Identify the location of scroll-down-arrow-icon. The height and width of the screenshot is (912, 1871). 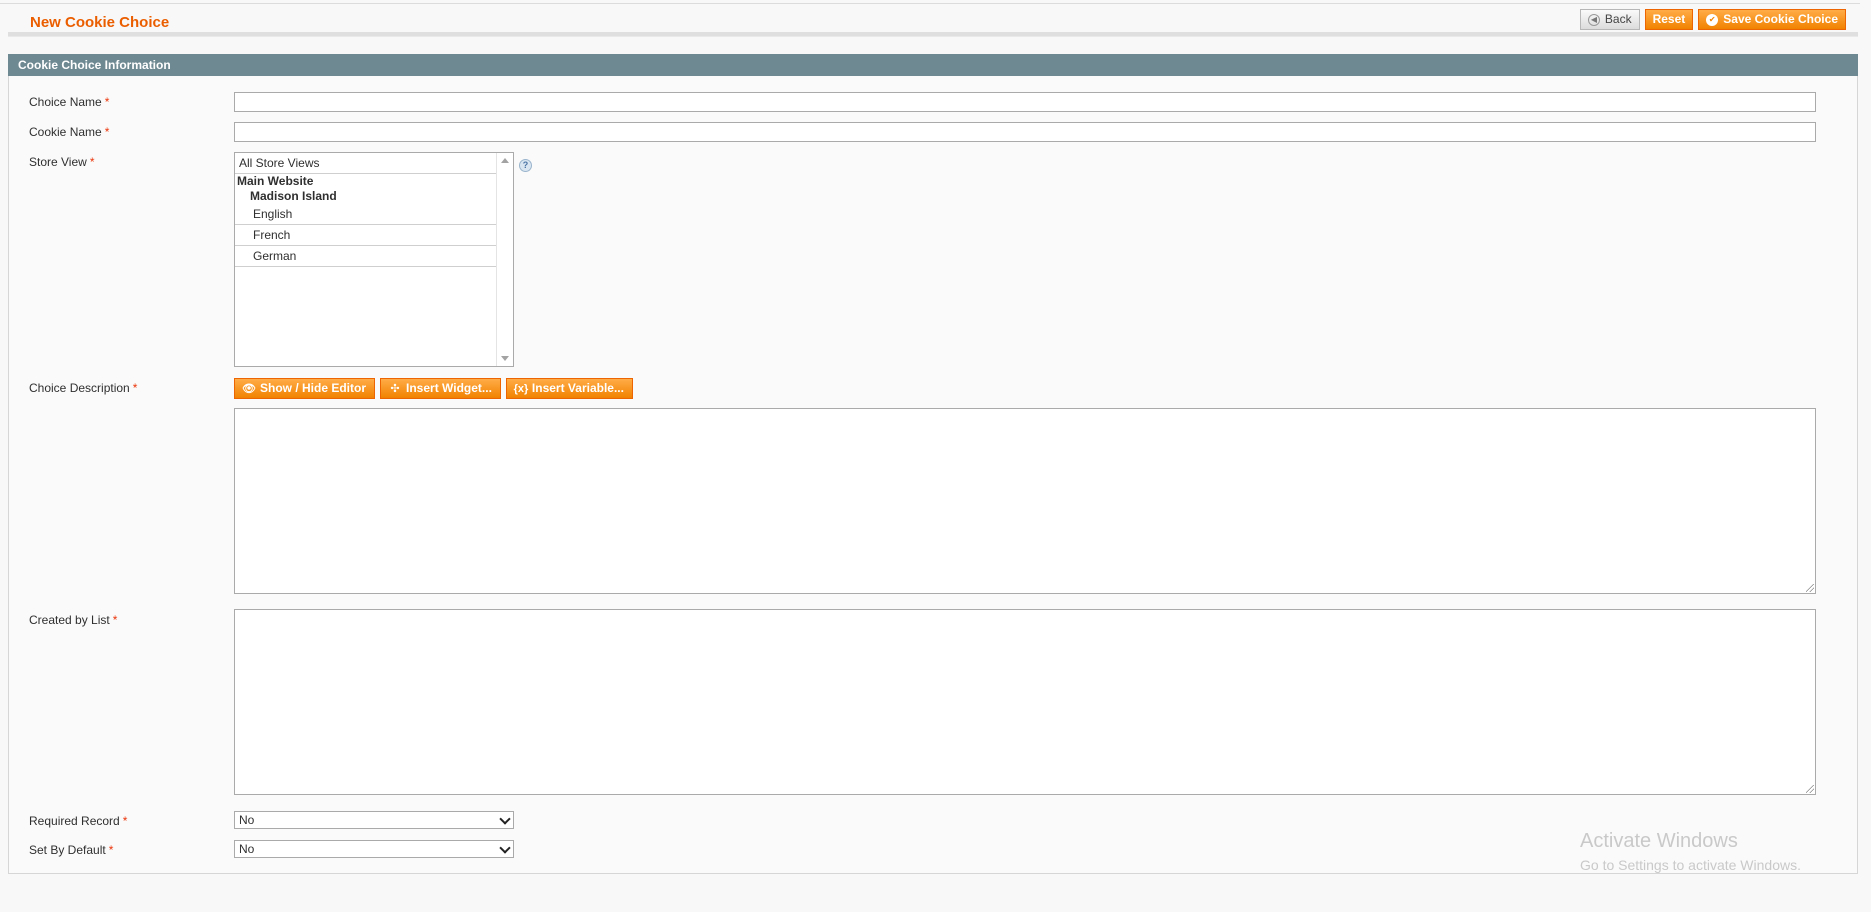
(505, 358).